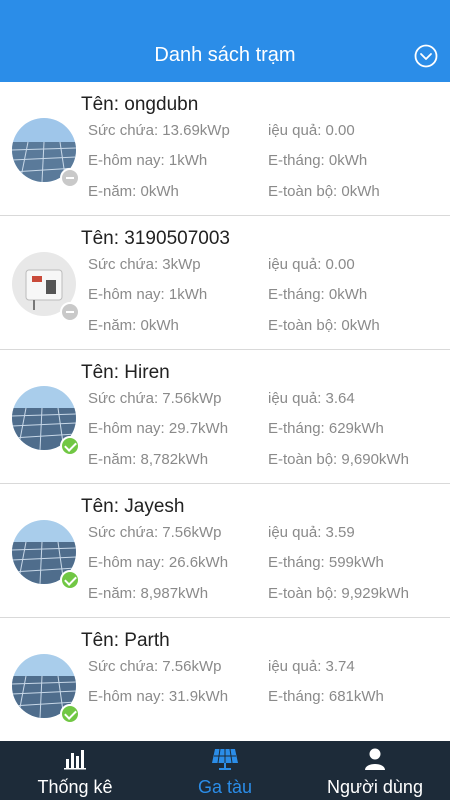 The image size is (450, 800). Describe the element at coordinates (426, 56) in the screenshot. I see `chevron-down-circle-icon` at that location.